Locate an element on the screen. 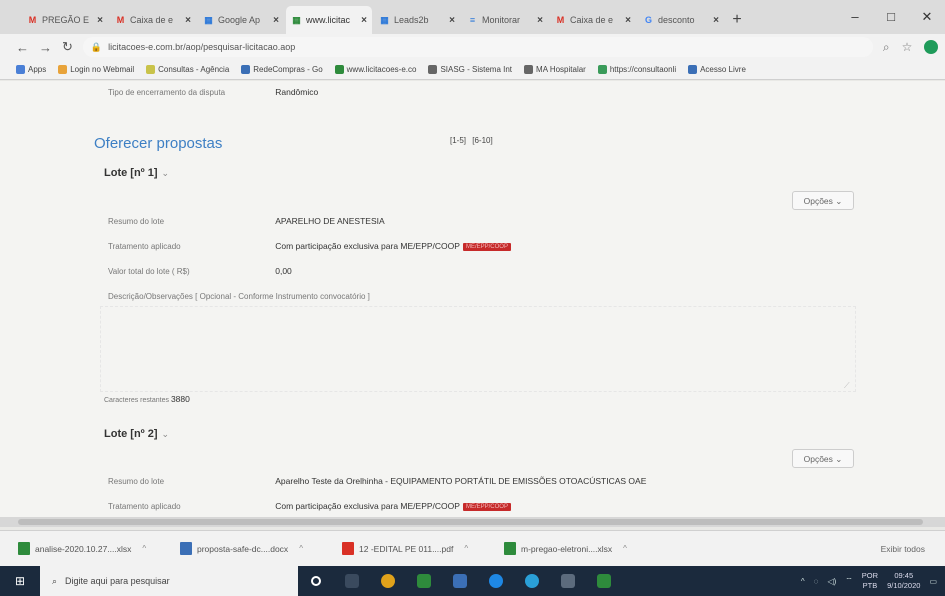 This screenshot has width=945, height=596. tab-title: Monitorar is located at coordinates (501, 20).